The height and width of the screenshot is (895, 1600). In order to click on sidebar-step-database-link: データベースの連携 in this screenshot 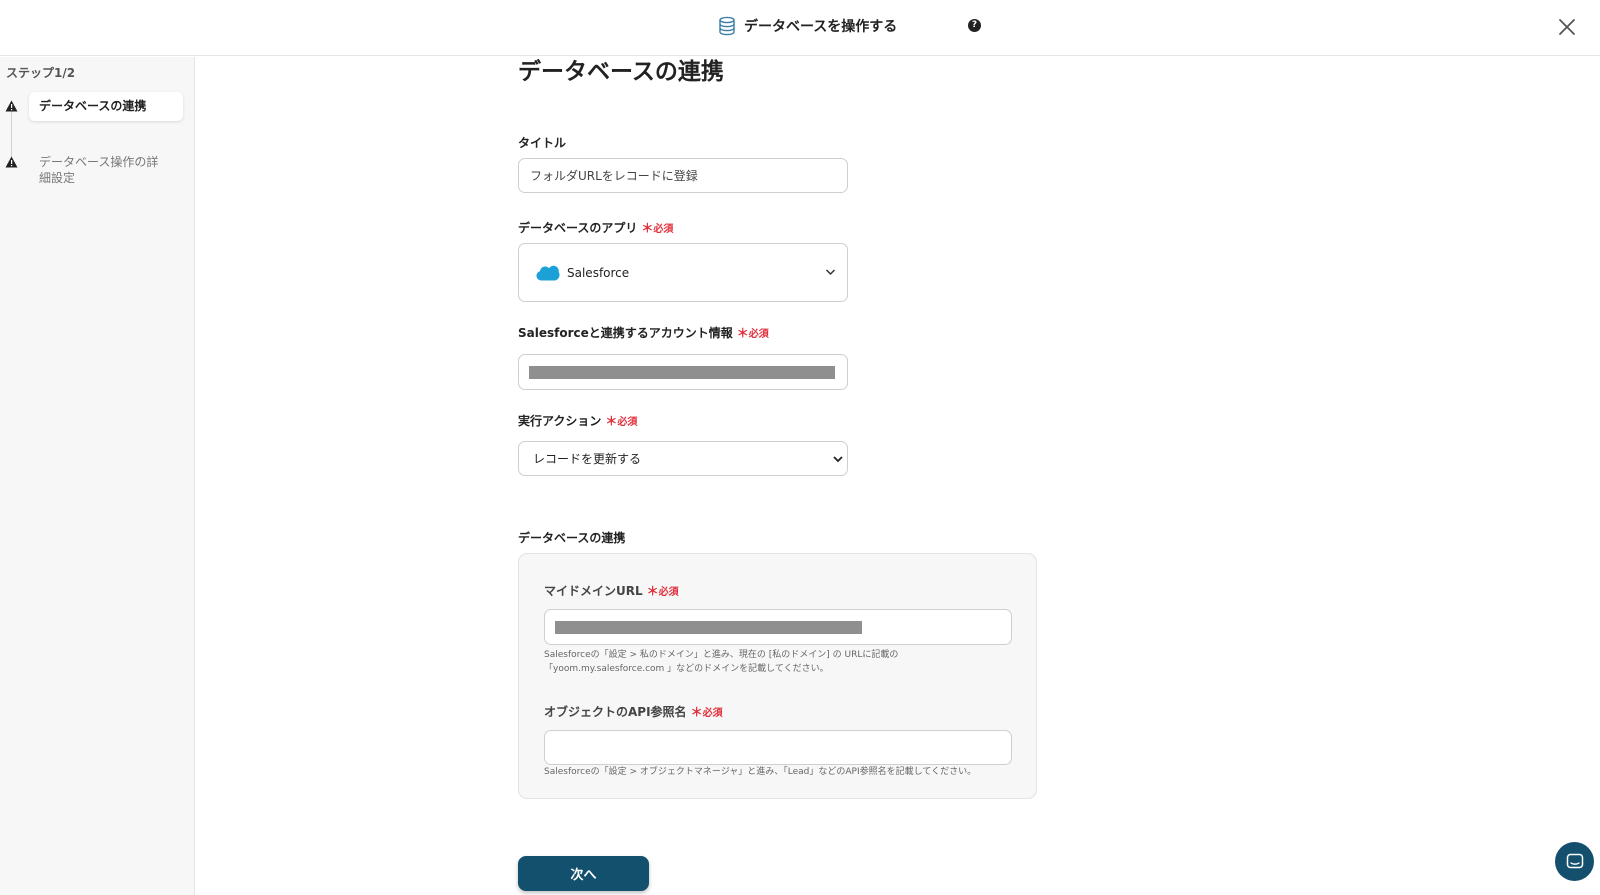, I will do `click(106, 106)`.